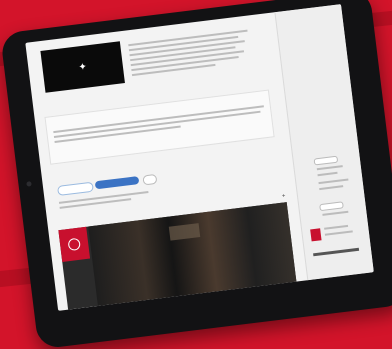 The height and width of the screenshot is (349, 392). I want to click on plus-icon: +, so click(284, 196).